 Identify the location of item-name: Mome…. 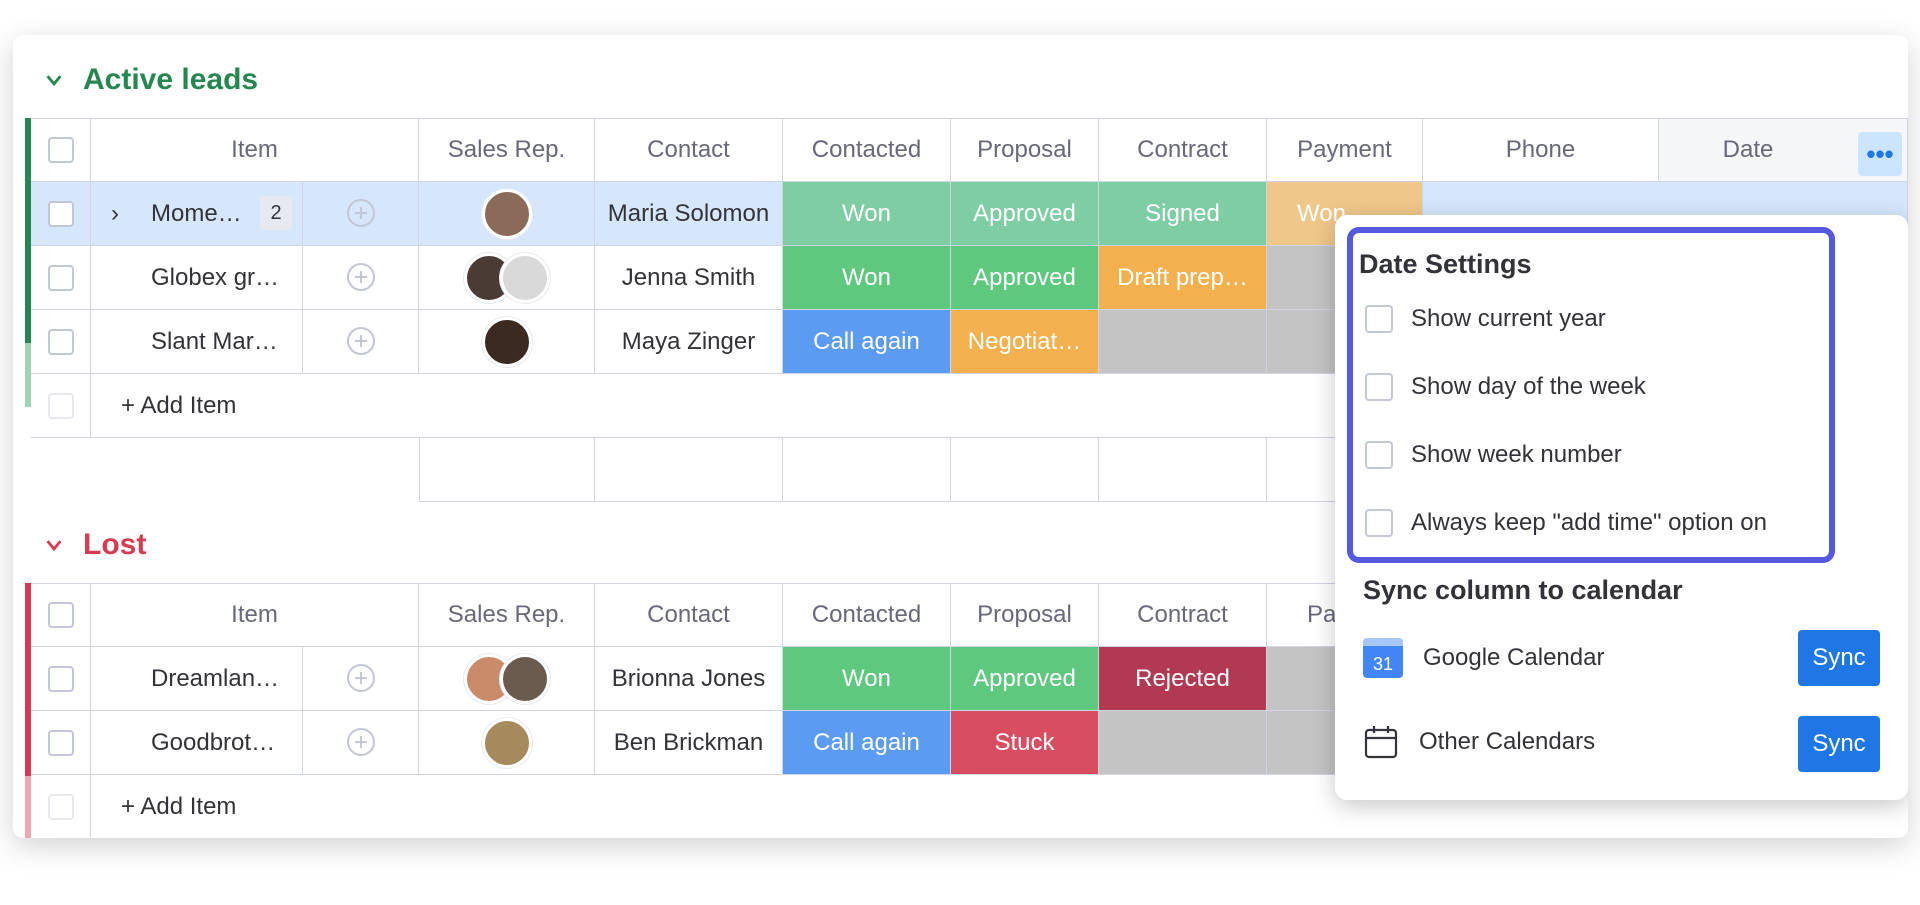
(196, 214).